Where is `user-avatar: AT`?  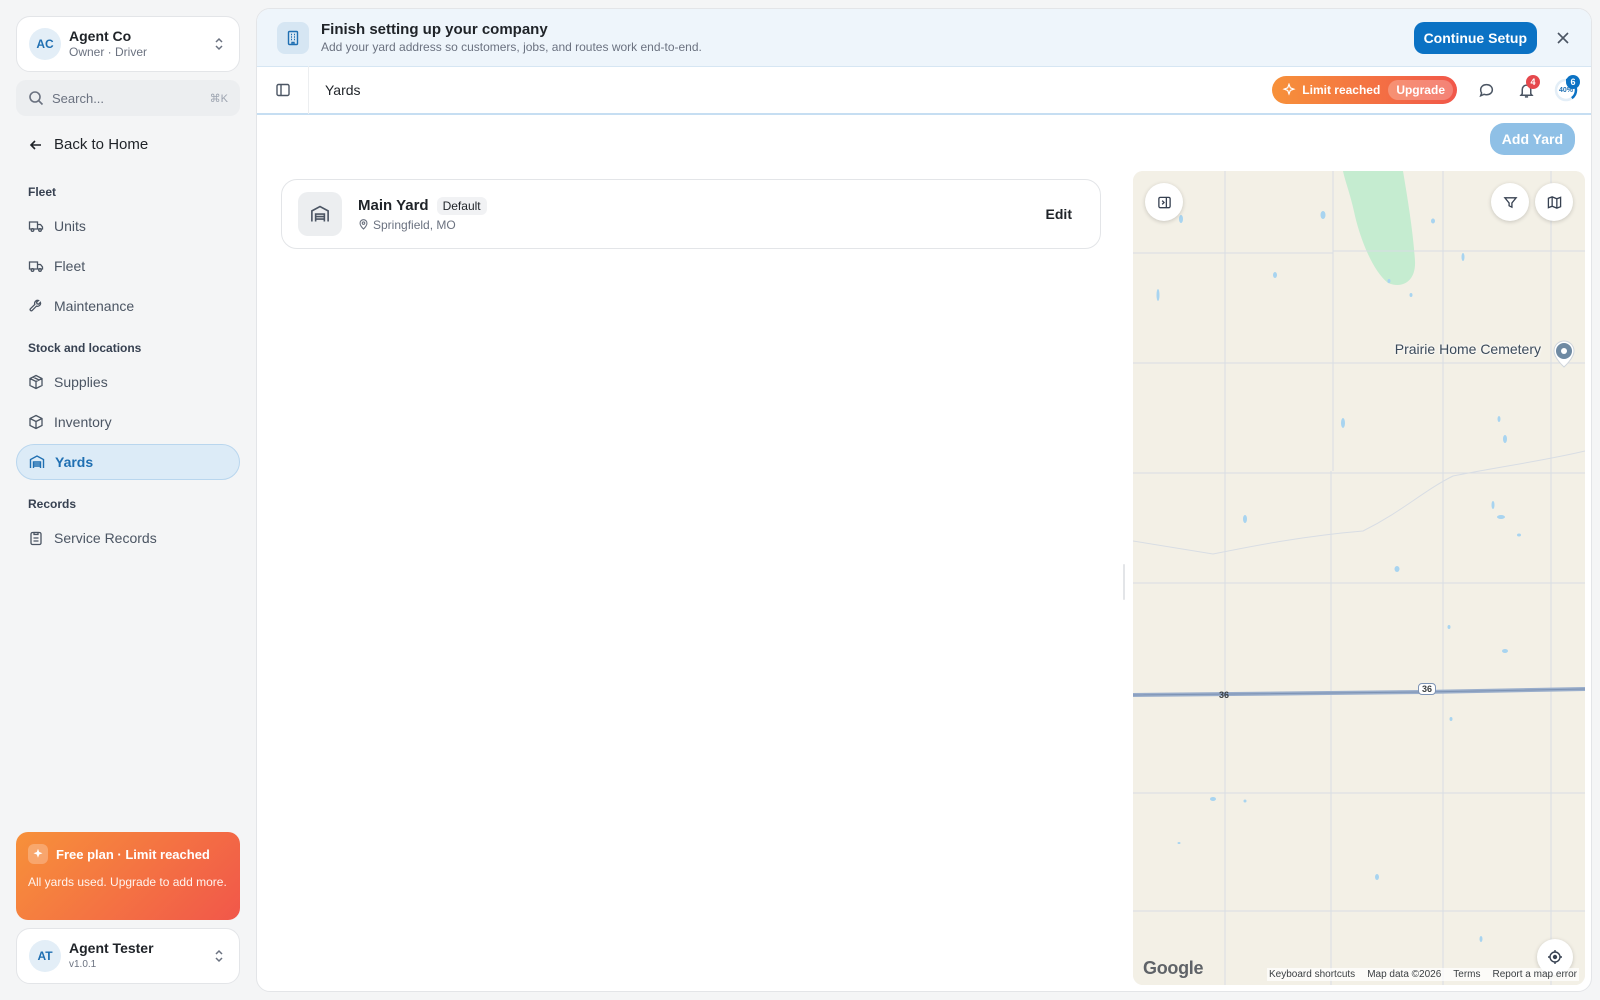 user-avatar: AT is located at coordinates (45, 956).